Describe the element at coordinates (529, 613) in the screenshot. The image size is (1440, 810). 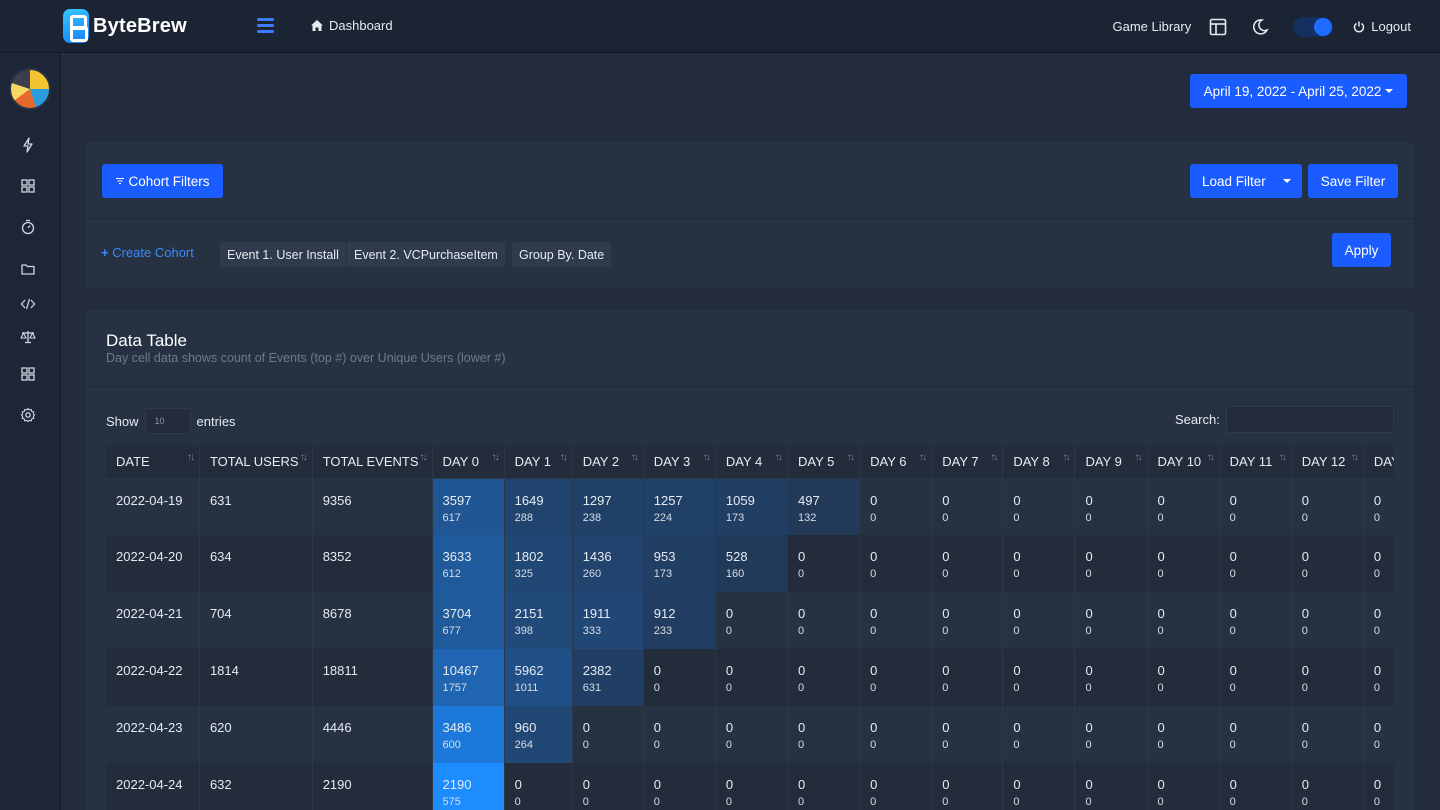
I see `event-count: 2151` at that location.